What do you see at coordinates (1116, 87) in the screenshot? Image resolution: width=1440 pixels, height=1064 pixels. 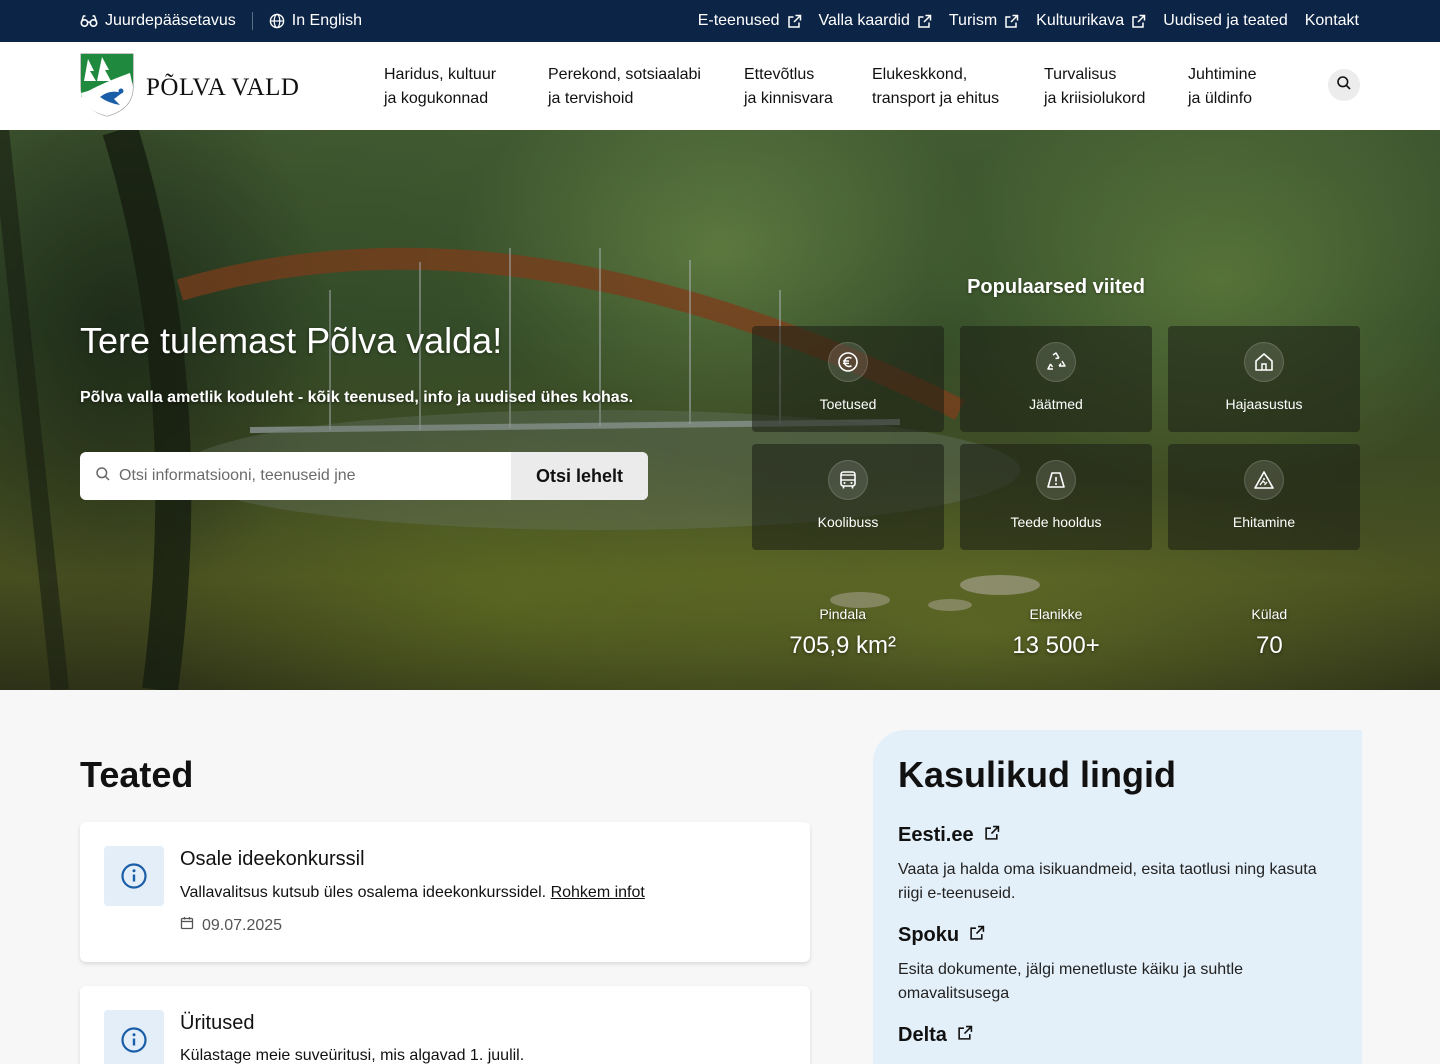 I see `nav-item-turvalisus: Turvalisus ja kriisiolukord` at bounding box center [1116, 87].